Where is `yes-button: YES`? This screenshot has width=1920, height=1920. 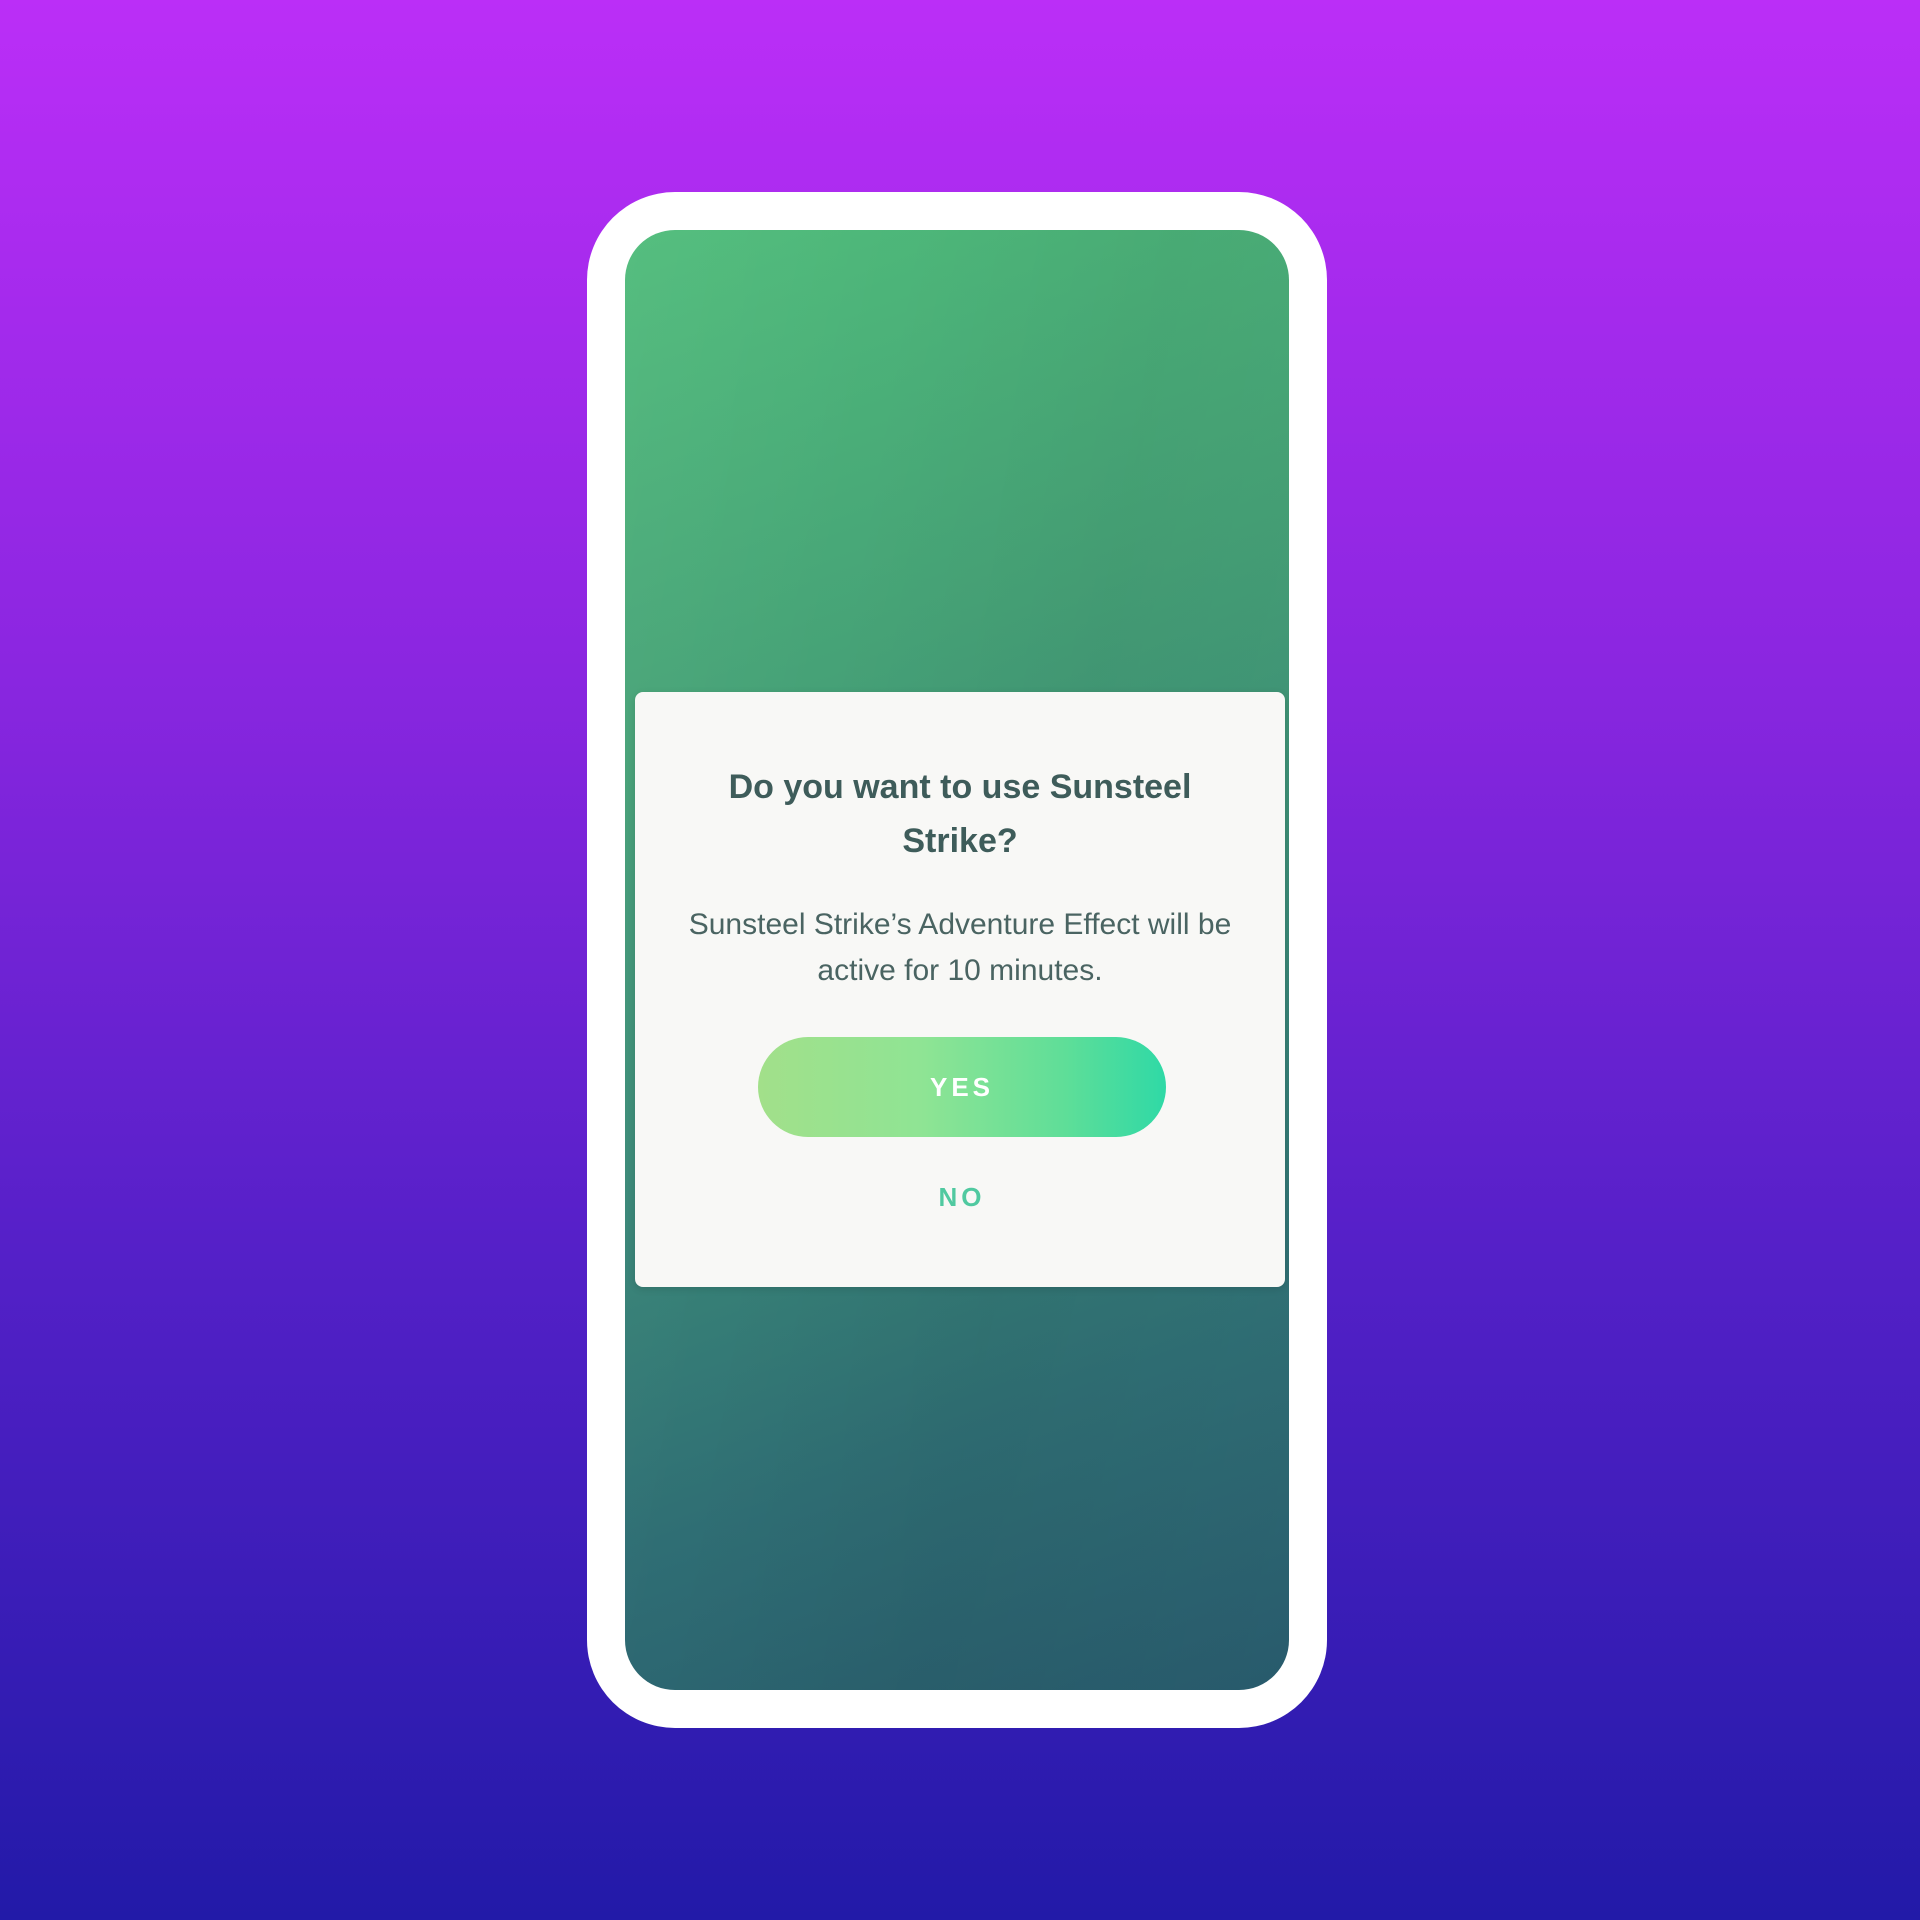
yes-button: YES is located at coordinates (962, 1087).